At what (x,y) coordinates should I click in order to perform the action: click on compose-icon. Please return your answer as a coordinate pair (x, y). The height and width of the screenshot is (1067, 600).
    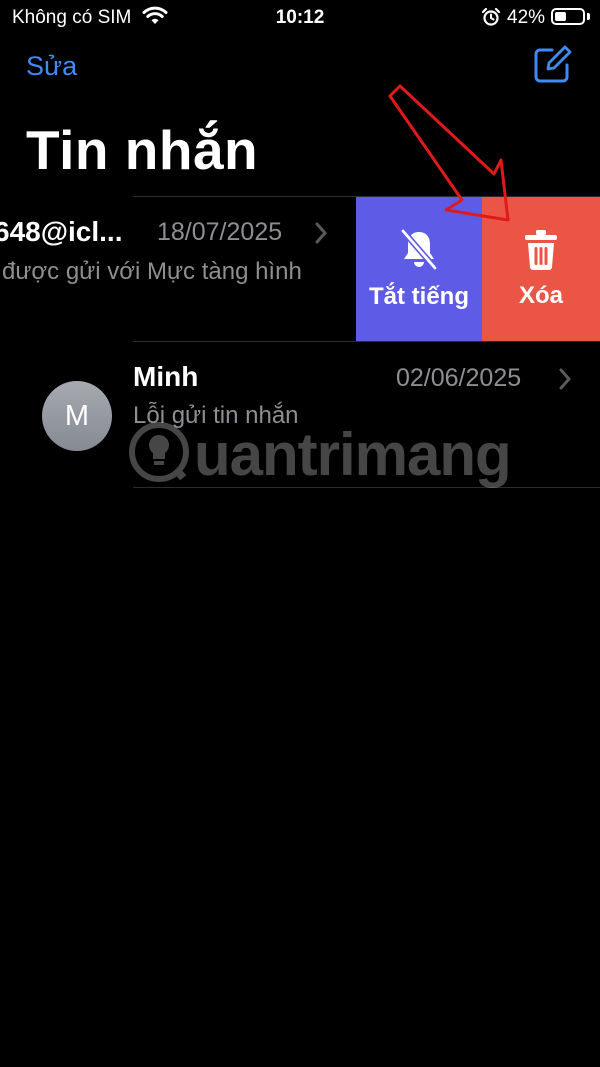
    Looking at the image, I should click on (552, 67).